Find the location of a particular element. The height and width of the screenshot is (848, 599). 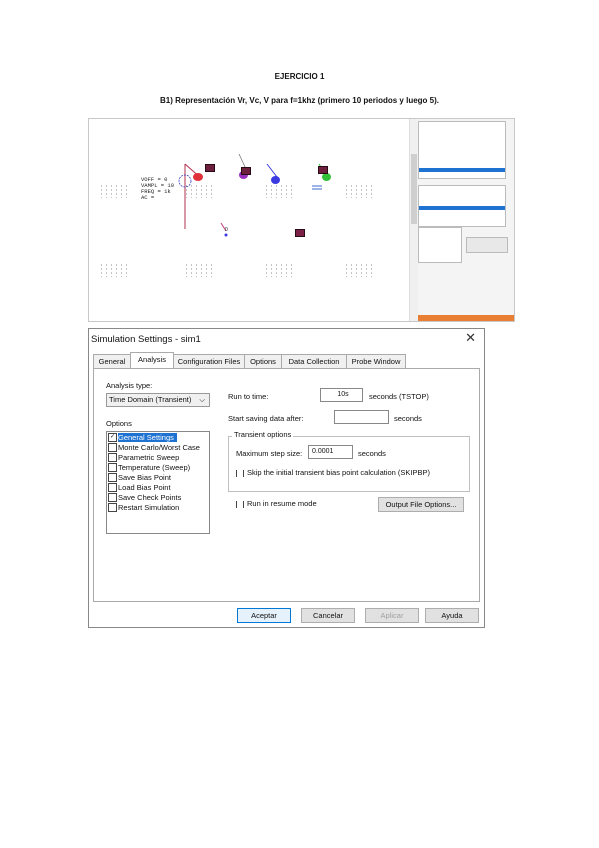

options-label: Options is located at coordinates (119, 423).